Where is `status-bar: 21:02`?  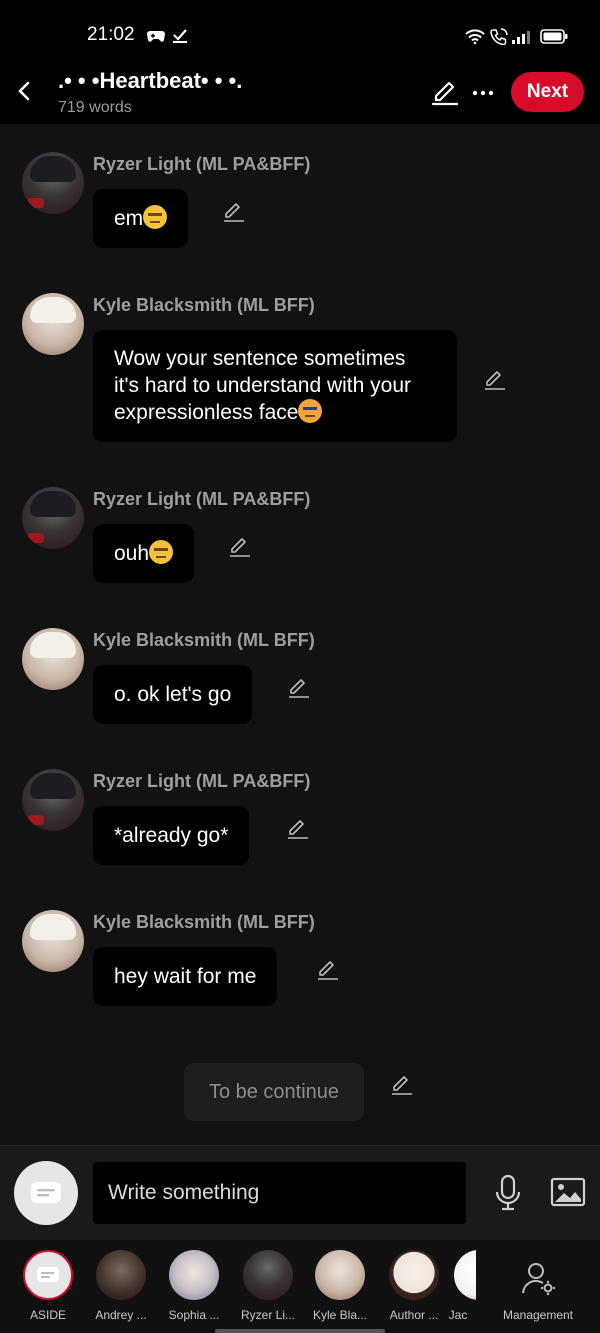
status-bar: 21:02 is located at coordinates (300, 31).